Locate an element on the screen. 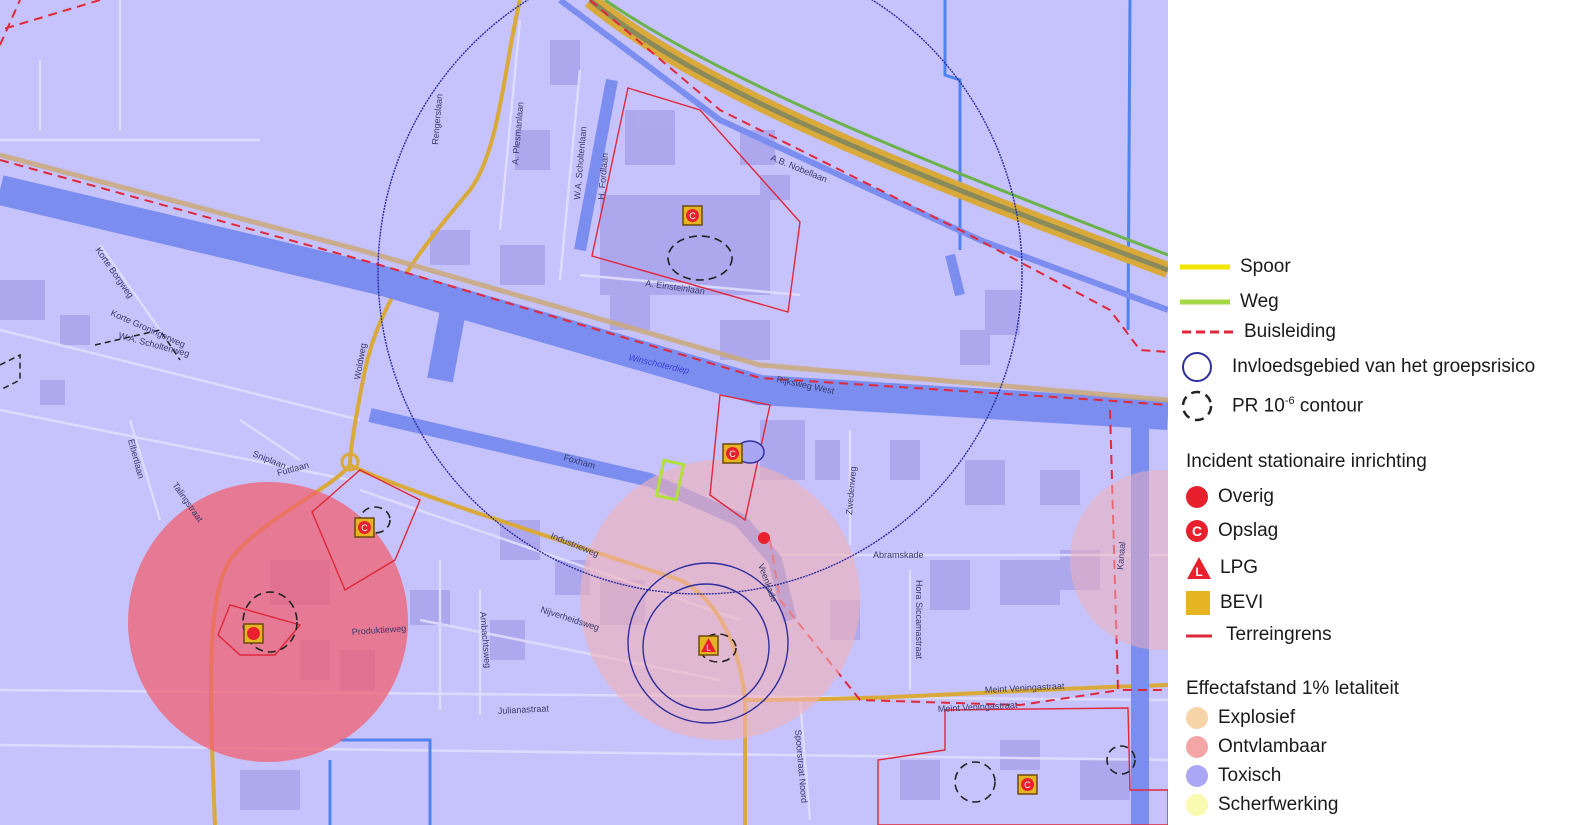 This screenshot has width=1578, height=825. legend-label-opslag: Opslag is located at coordinates (1248, 530).